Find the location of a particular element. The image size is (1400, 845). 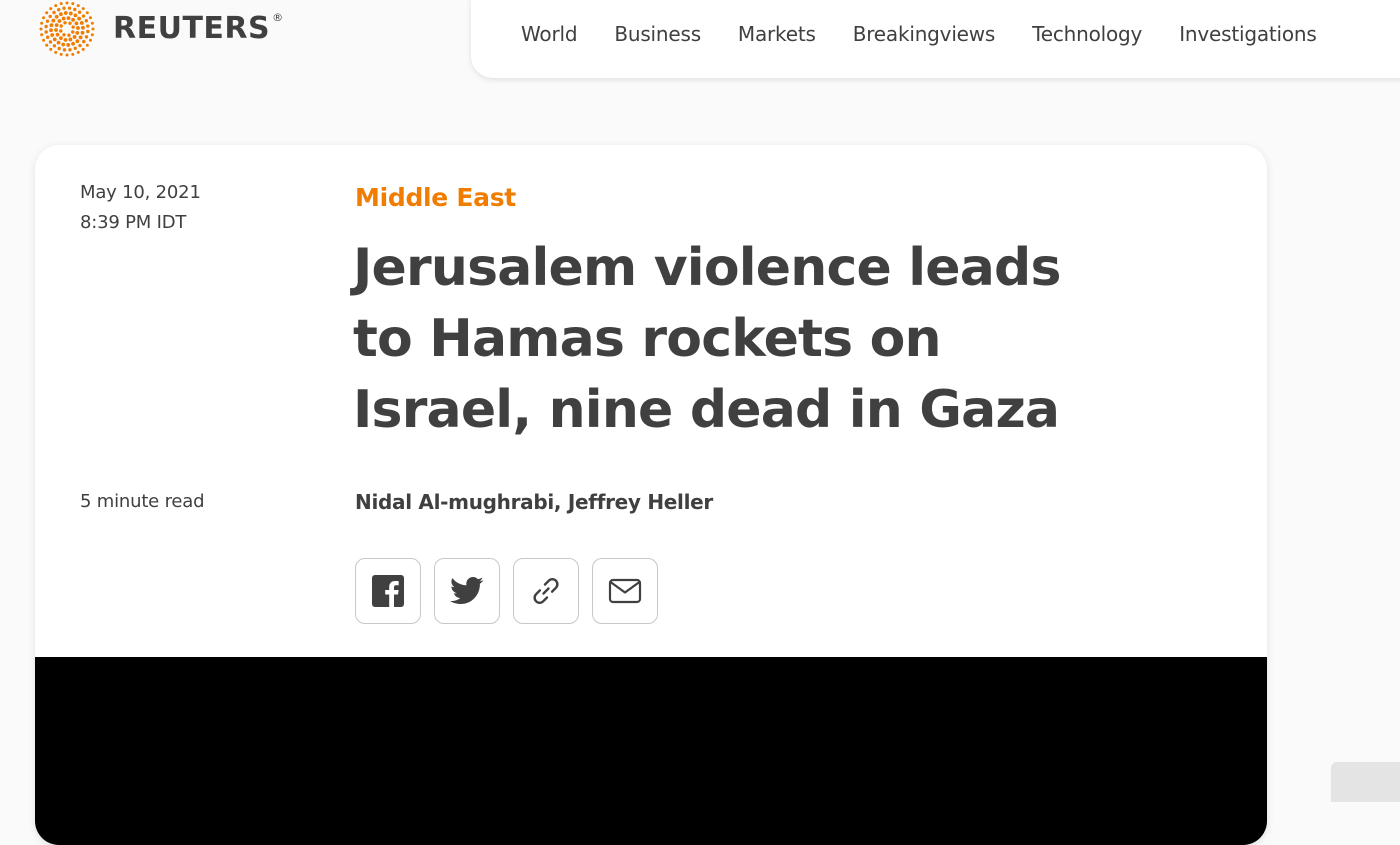

share-twitter-button is located at coordinates (467, 591).